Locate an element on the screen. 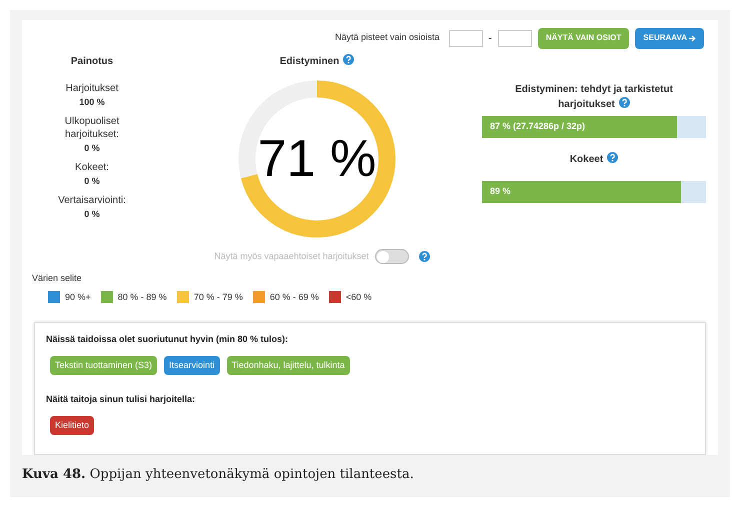 This screenshot has height=512, width=740. skills-heading: Näissä taidoissa olet suoriutunut hyvin (min 80 % tulos): is located at coordinates (168, 339).